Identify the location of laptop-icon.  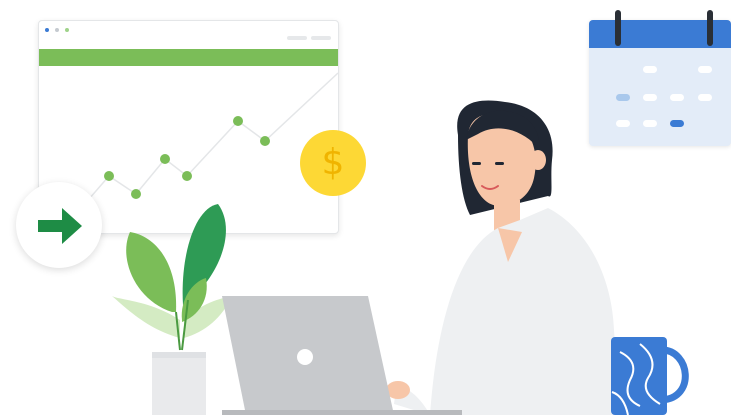
(342, 355).